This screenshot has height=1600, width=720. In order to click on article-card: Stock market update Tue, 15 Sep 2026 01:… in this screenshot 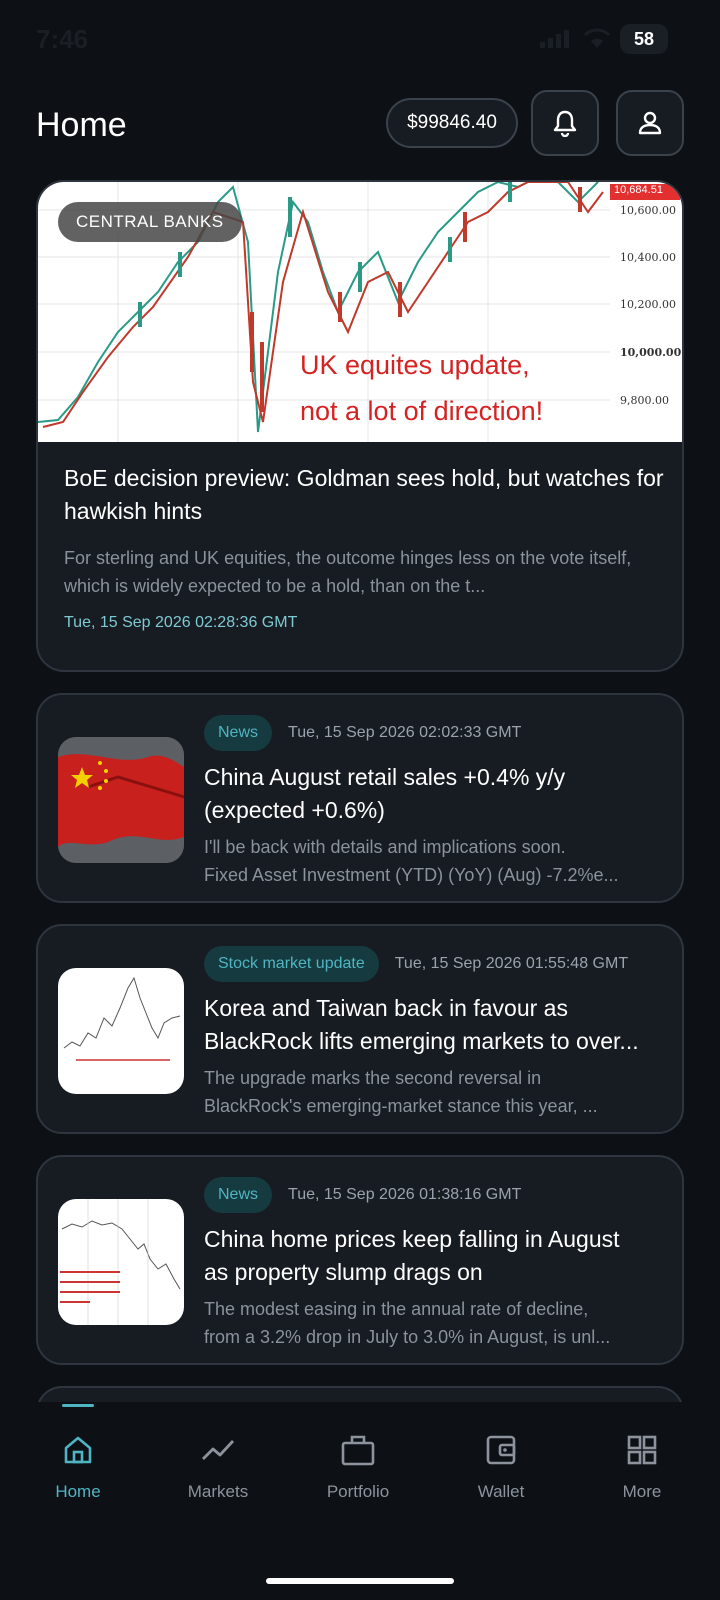, I will do `click(360, 1029)`.